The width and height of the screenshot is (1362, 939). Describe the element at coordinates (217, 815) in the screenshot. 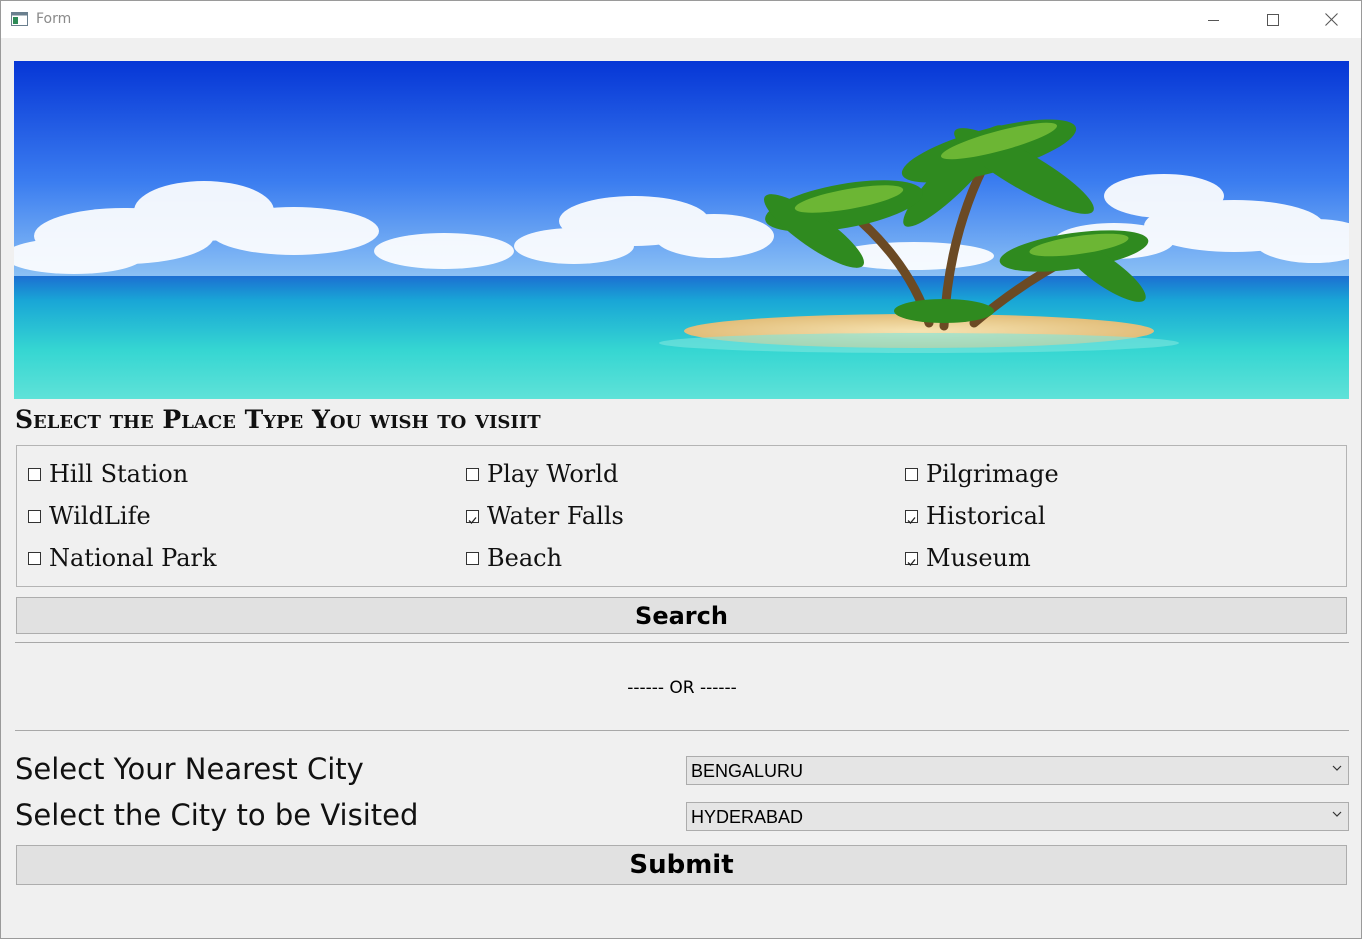

I see `visit-city-label: Select the City to be Visited` at that location.